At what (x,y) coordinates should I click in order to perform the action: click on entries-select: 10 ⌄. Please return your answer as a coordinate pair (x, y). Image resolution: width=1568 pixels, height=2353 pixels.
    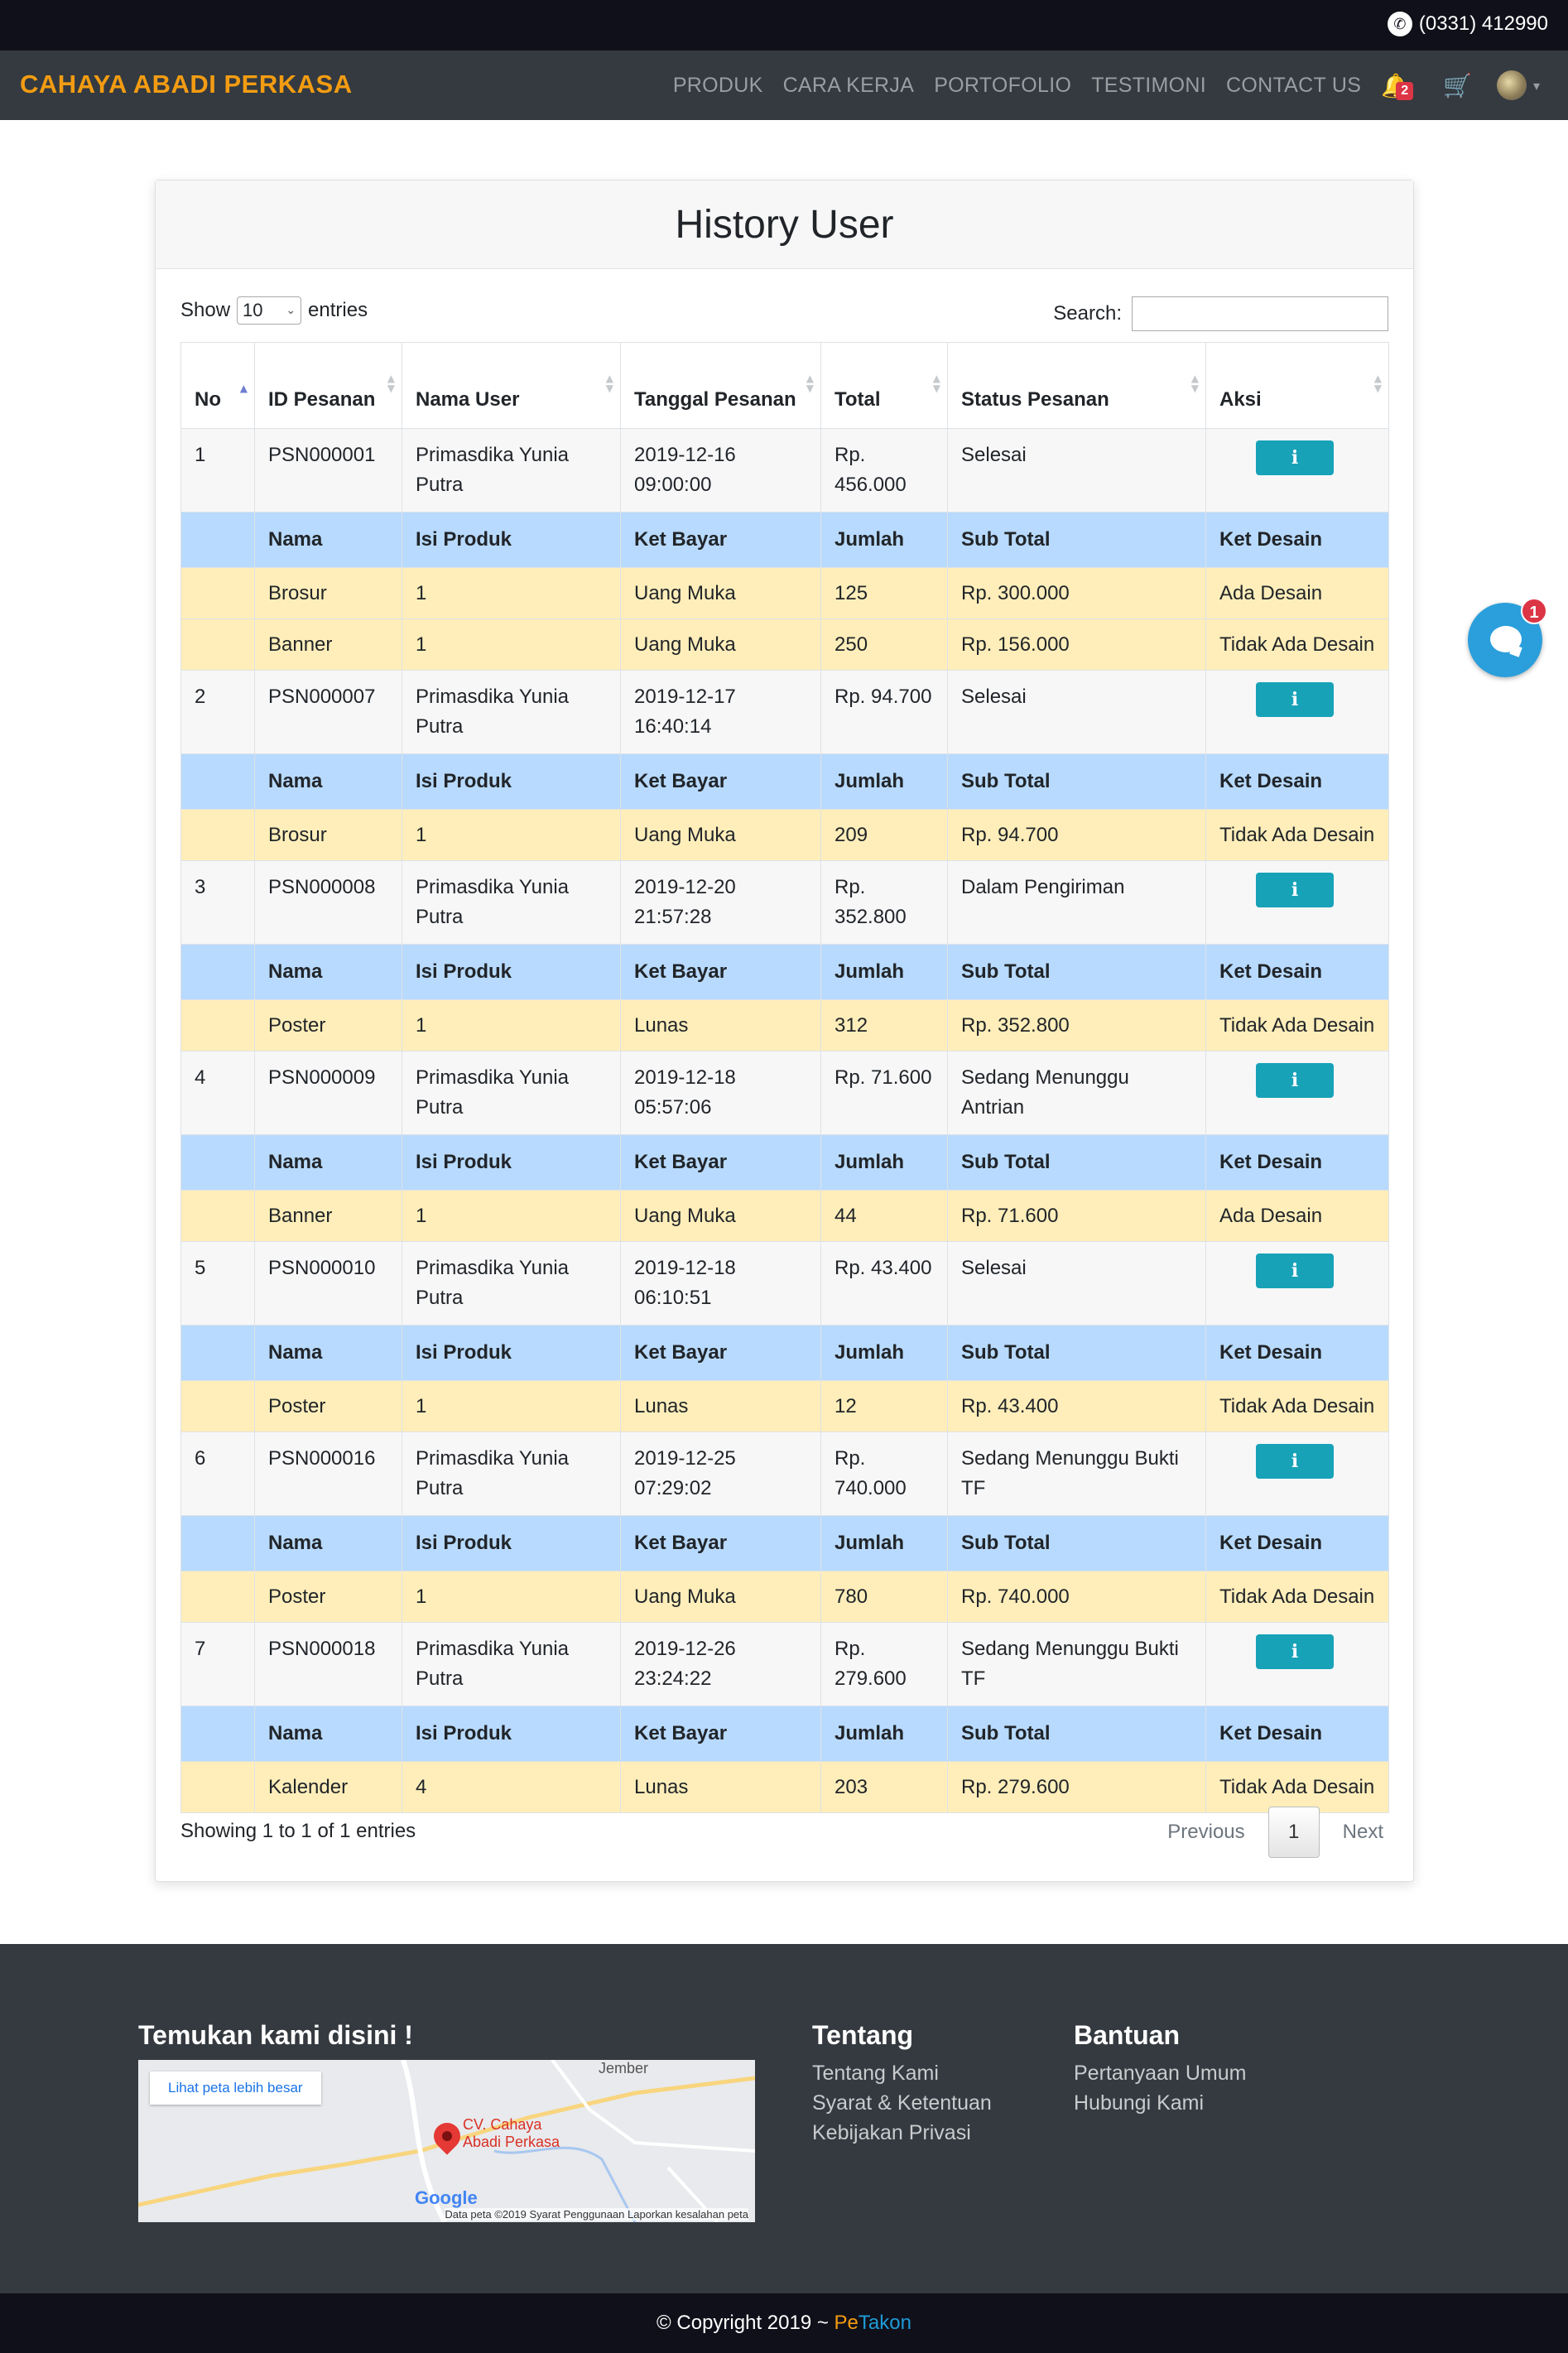
    Looking at the image, I should click on (269, 310).